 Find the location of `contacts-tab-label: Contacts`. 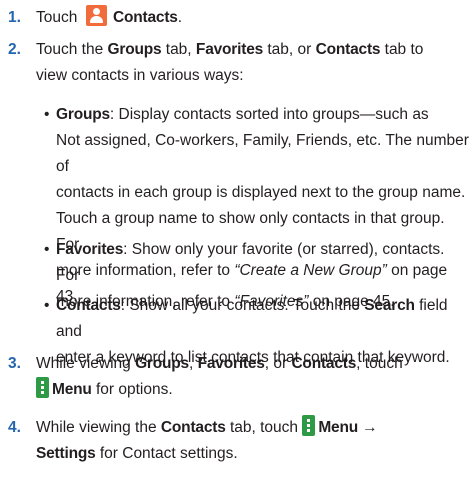

contacts-tab-label: Contacts is located at coordinates (348, 49).